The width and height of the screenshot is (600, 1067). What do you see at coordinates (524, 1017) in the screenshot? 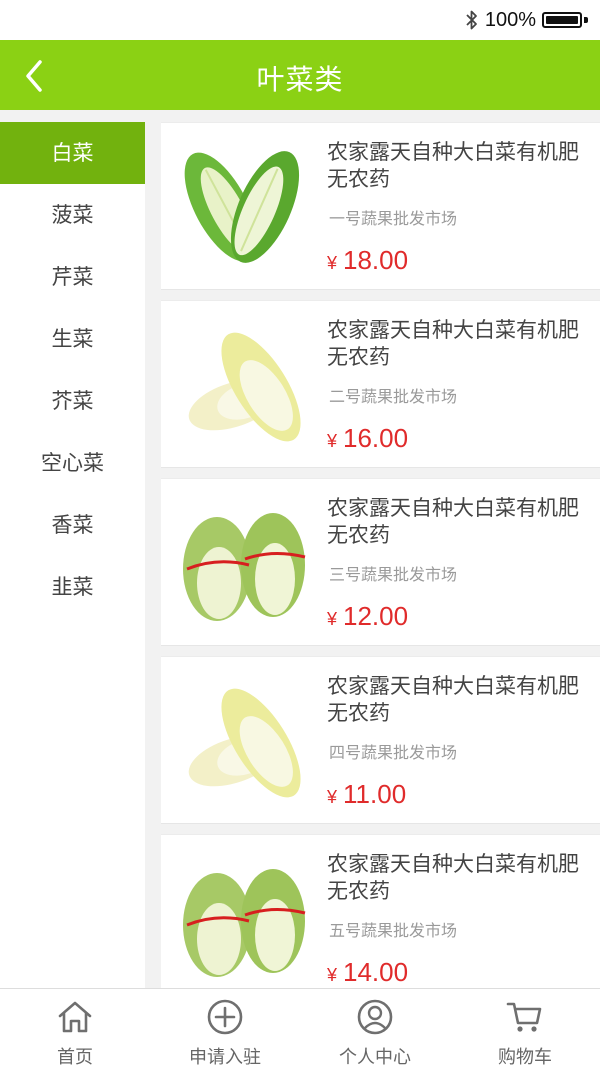
I see `cart-icon` at bounding box center [524, 1017].